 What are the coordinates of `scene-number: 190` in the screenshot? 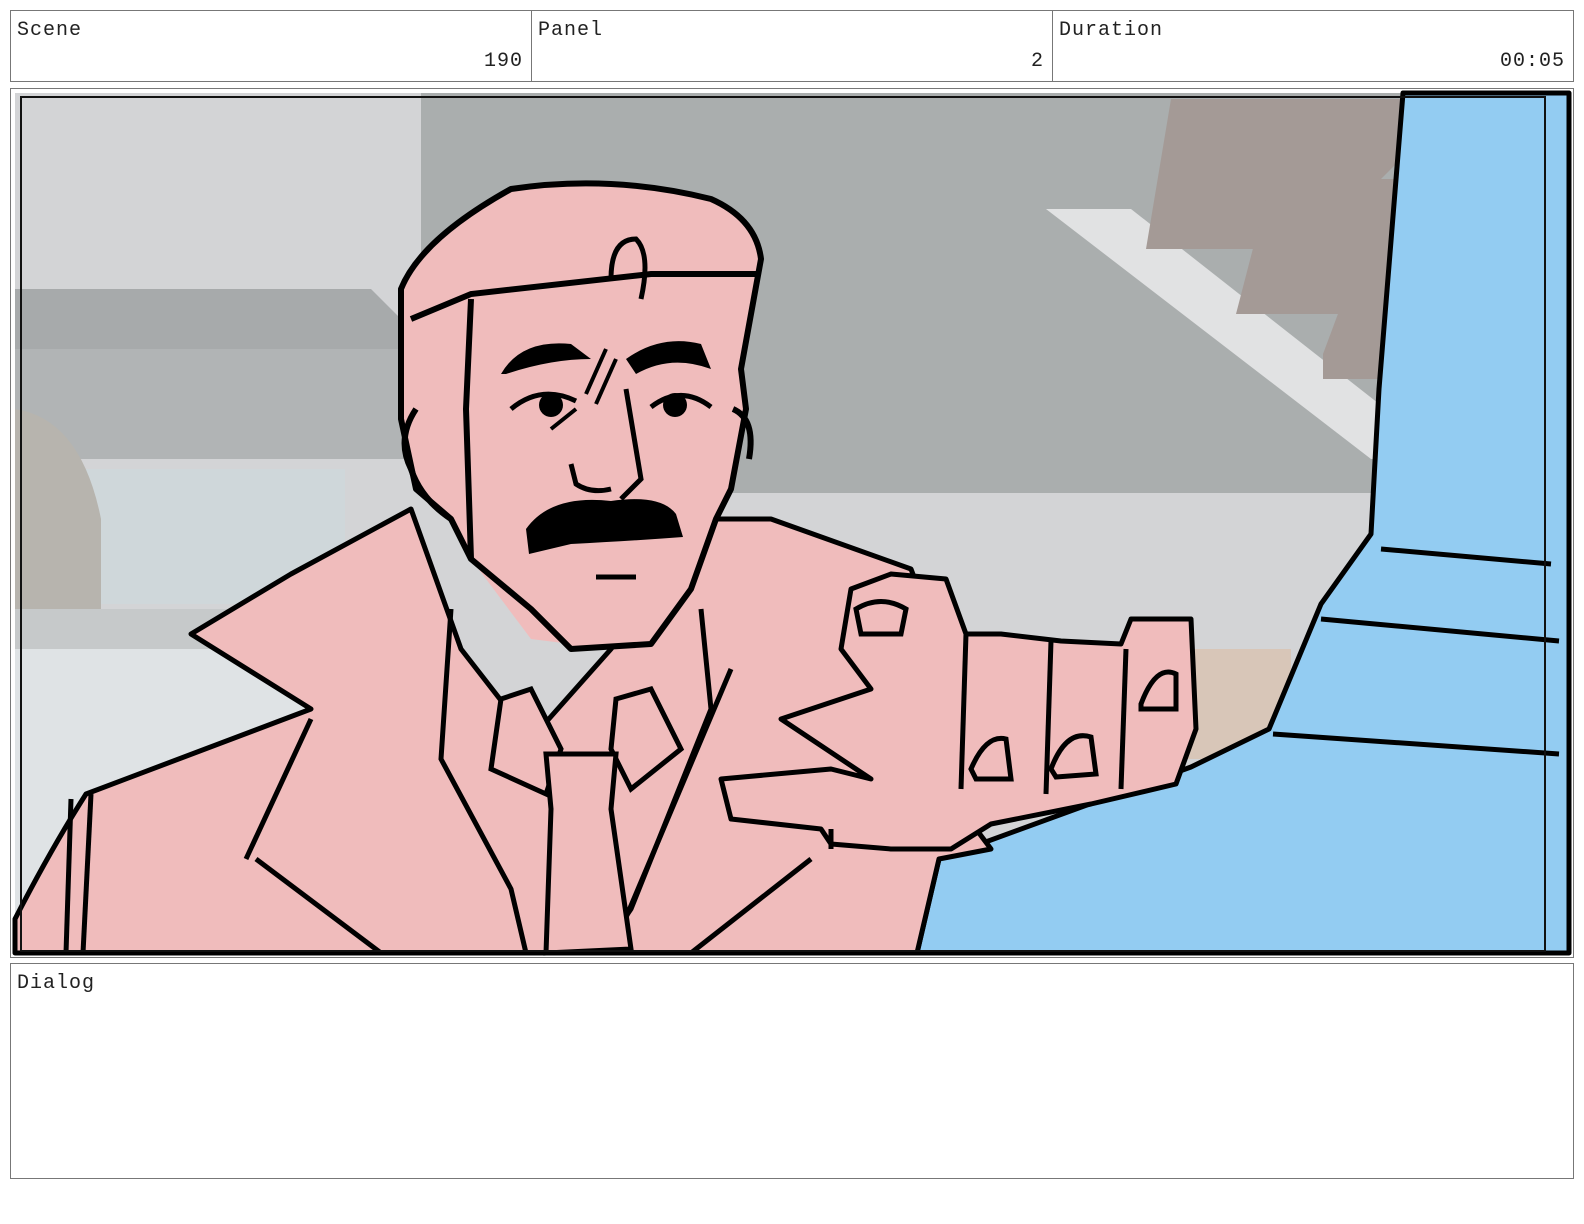 It's located at (503, 61).